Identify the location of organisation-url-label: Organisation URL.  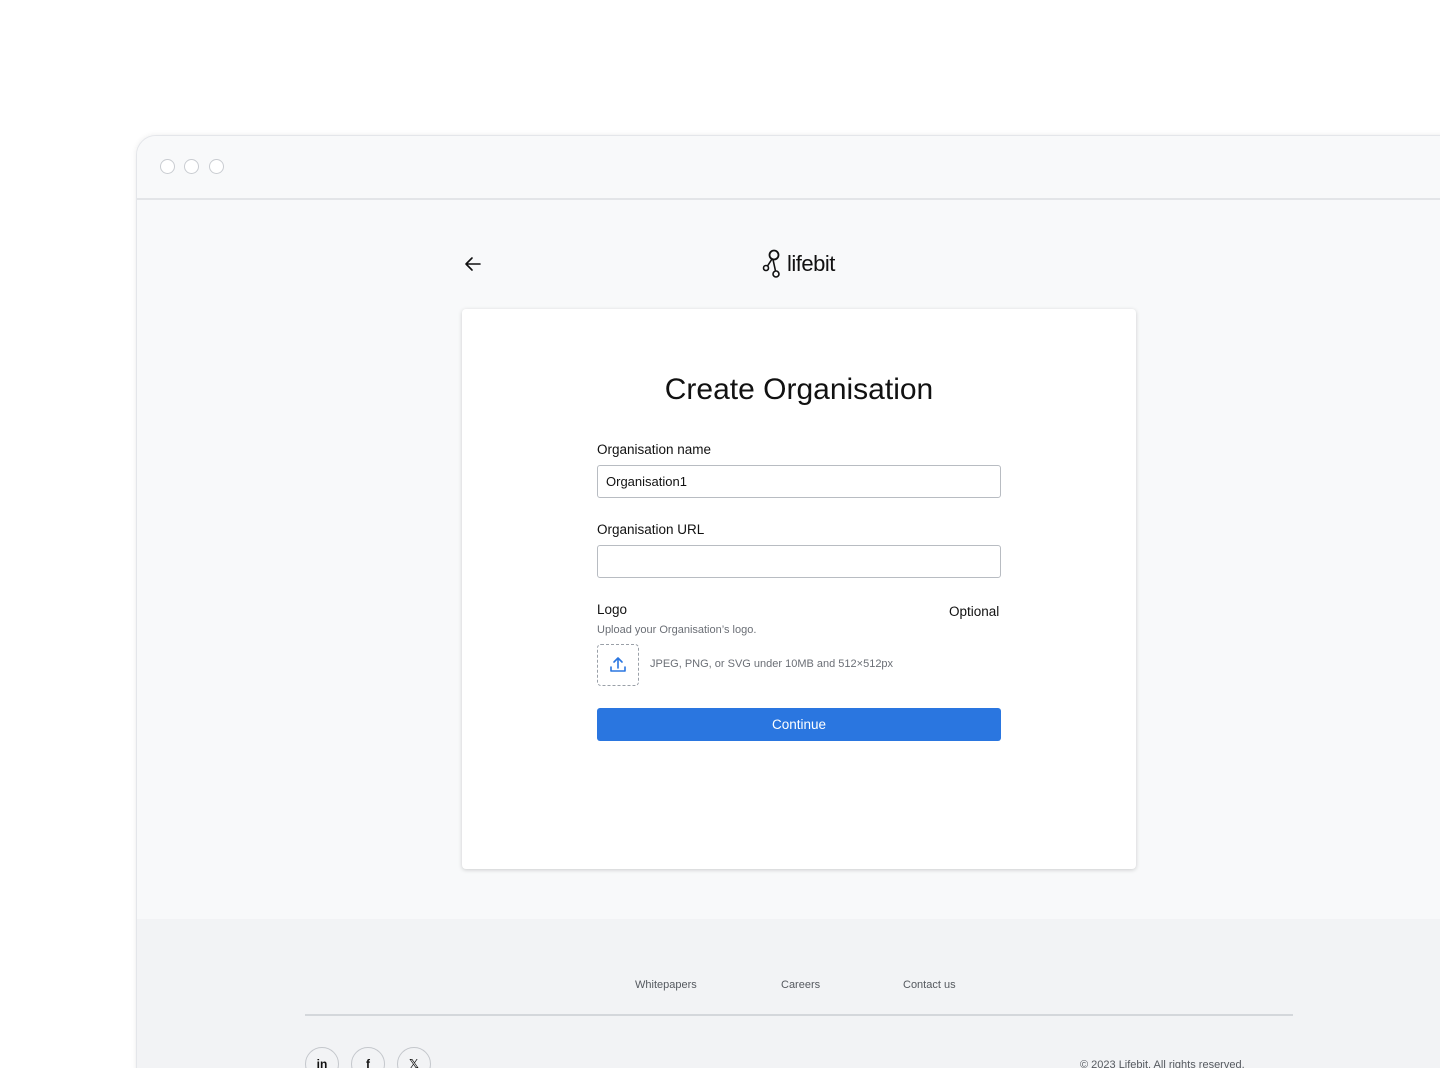
(651, 529).